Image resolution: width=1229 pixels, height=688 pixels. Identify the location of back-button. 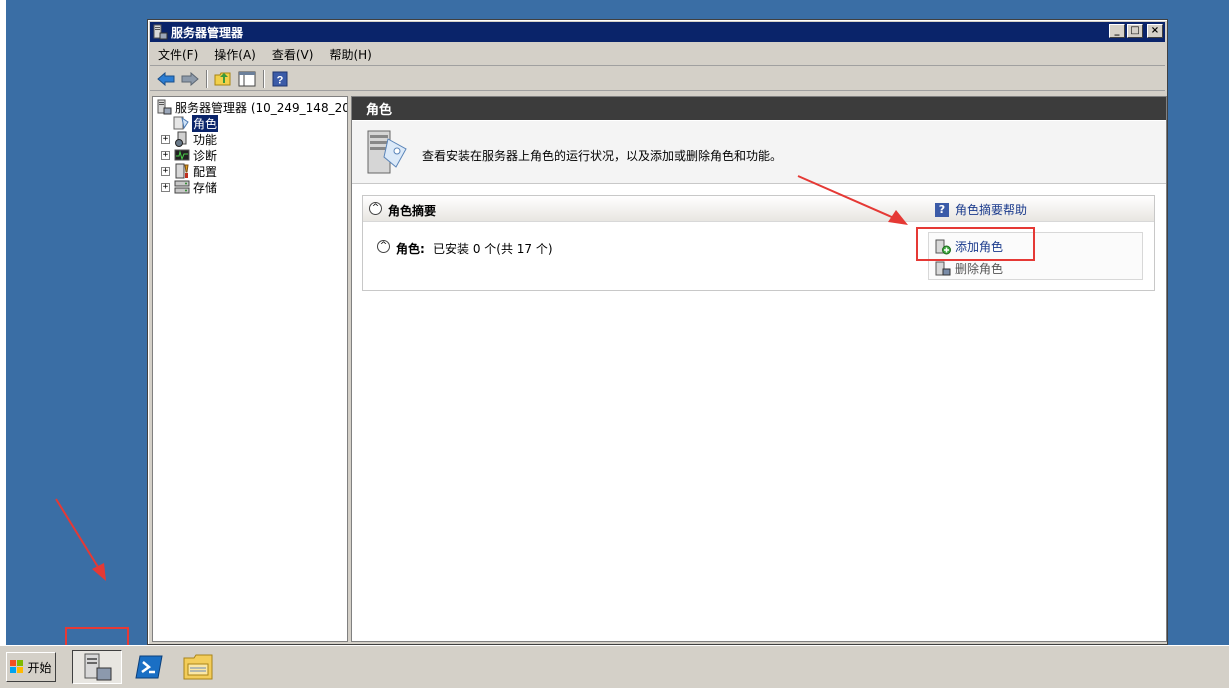
(166, 79).